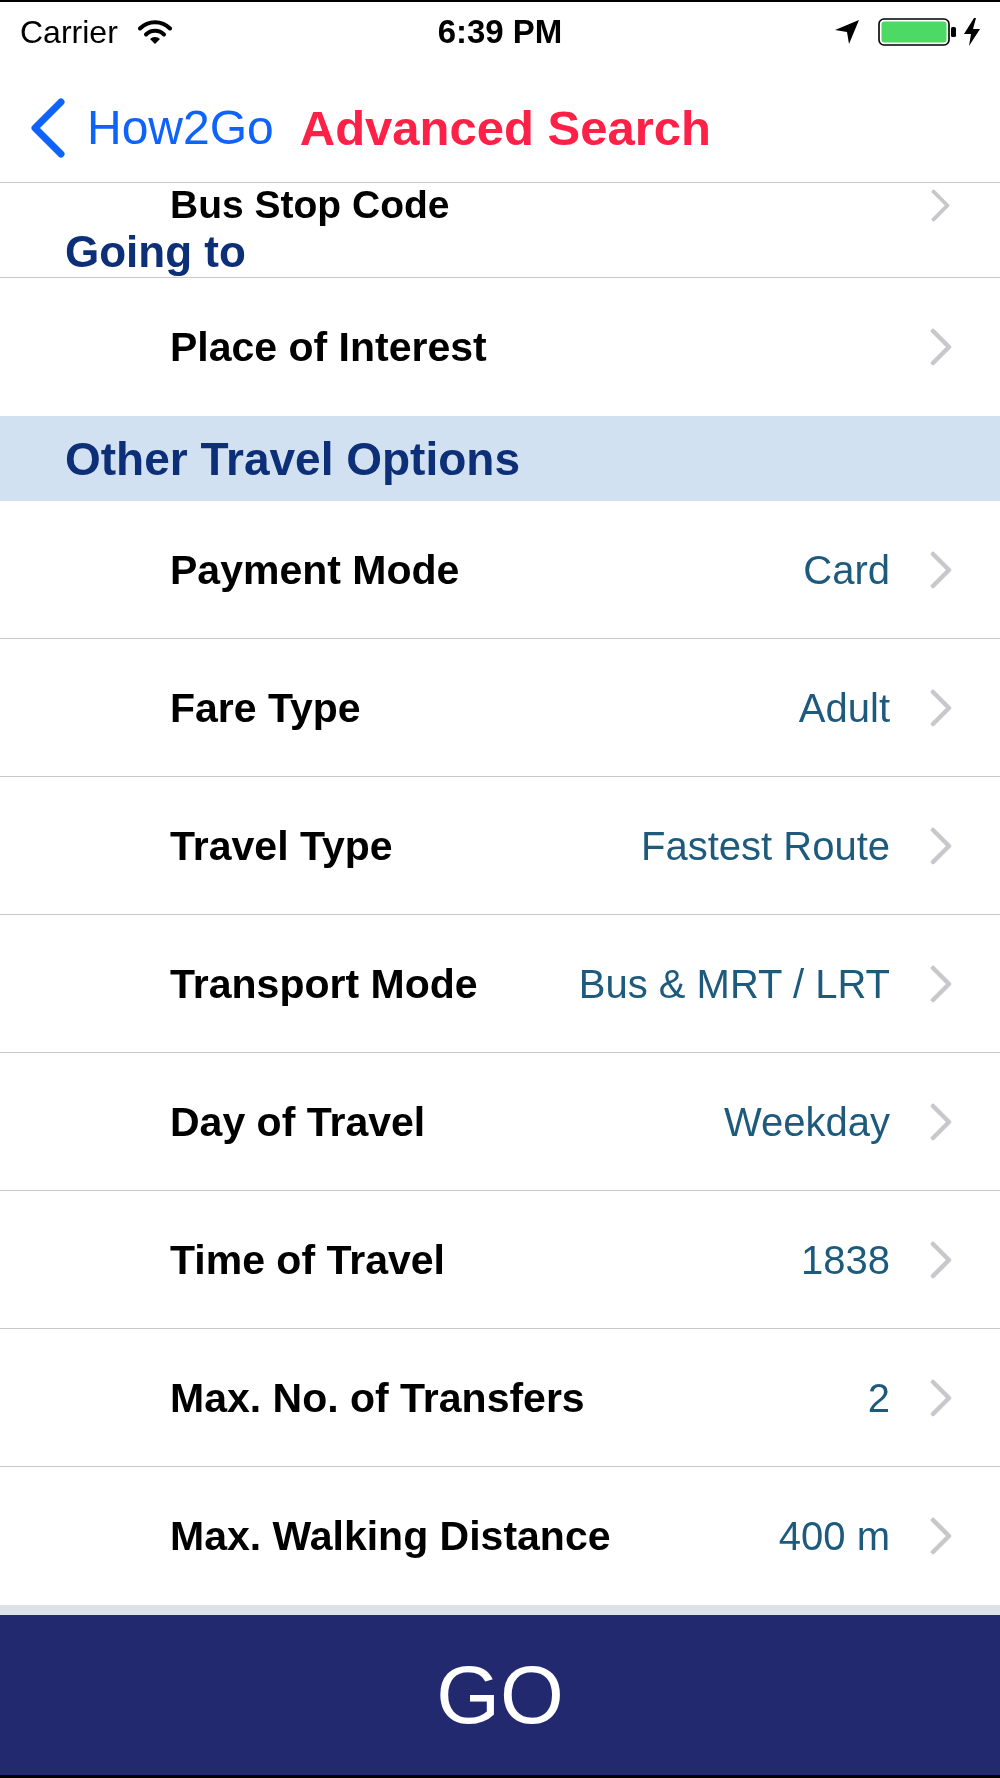 Image resolution: width=1000 pixels, height=1778 pixels. What do you see at coordinates (154, 32) in the screenshot?
I see `wifi-icon` at bounding box center [154, 32].